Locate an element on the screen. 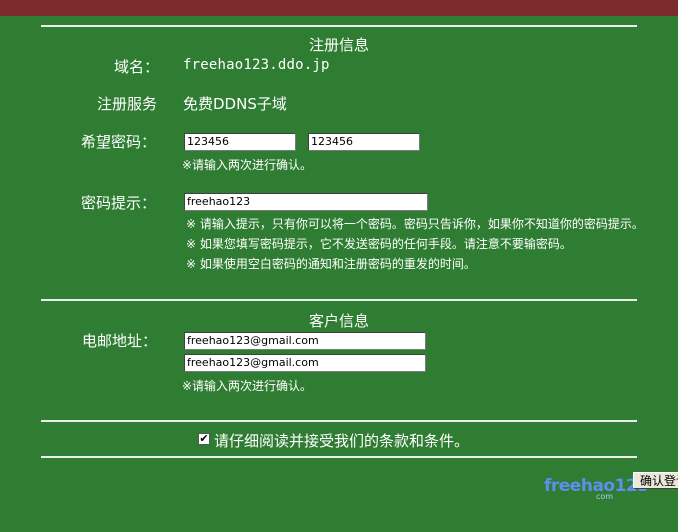 The image size is (678, 532). service-label: 注册服务 is located at coordinates (127, 104).